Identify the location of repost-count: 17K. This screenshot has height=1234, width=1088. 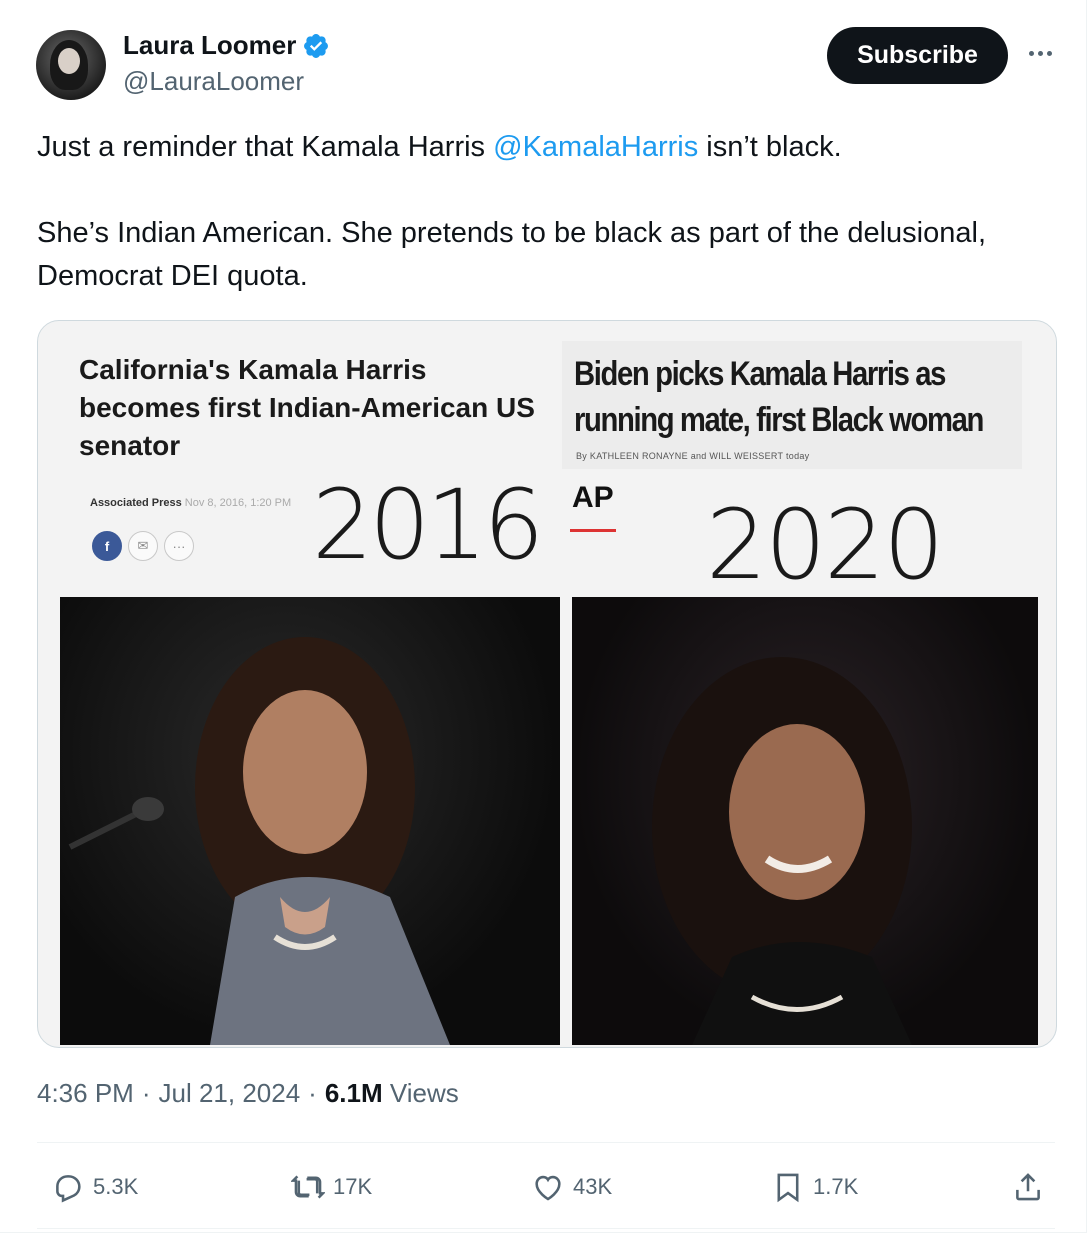
(353, 1186).